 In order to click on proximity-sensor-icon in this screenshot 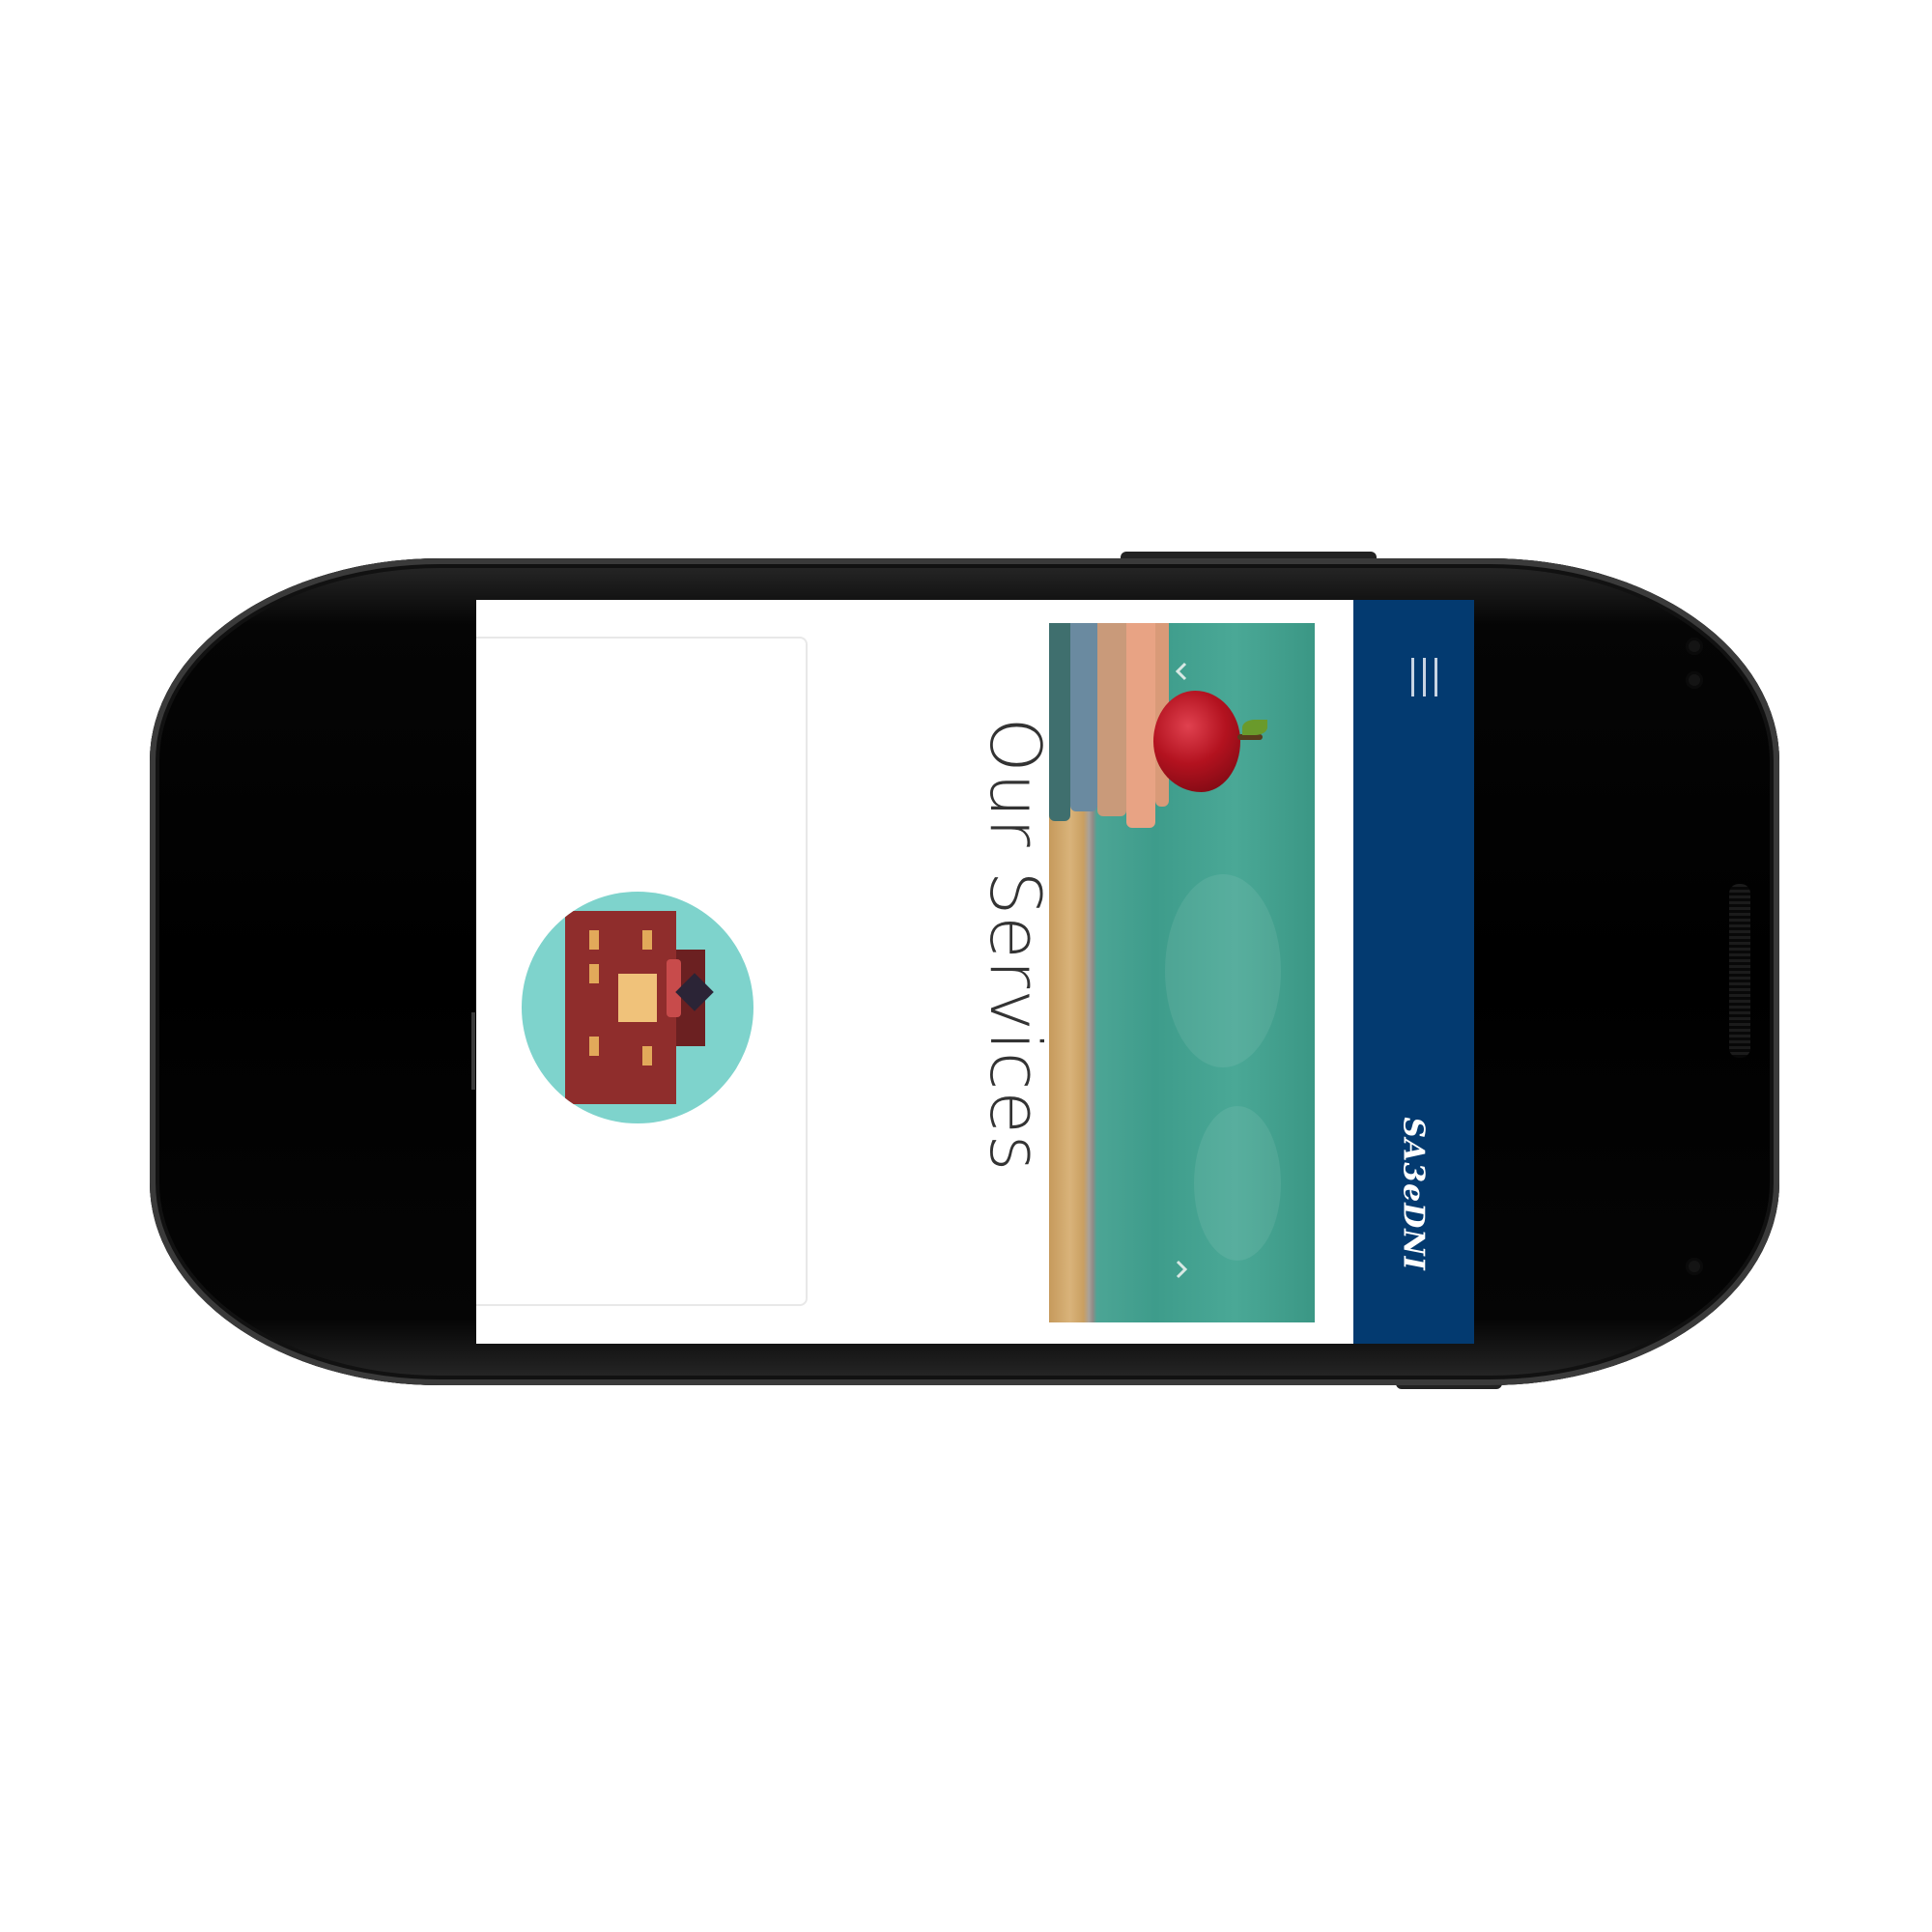, I will do `click(1694, 680)`.